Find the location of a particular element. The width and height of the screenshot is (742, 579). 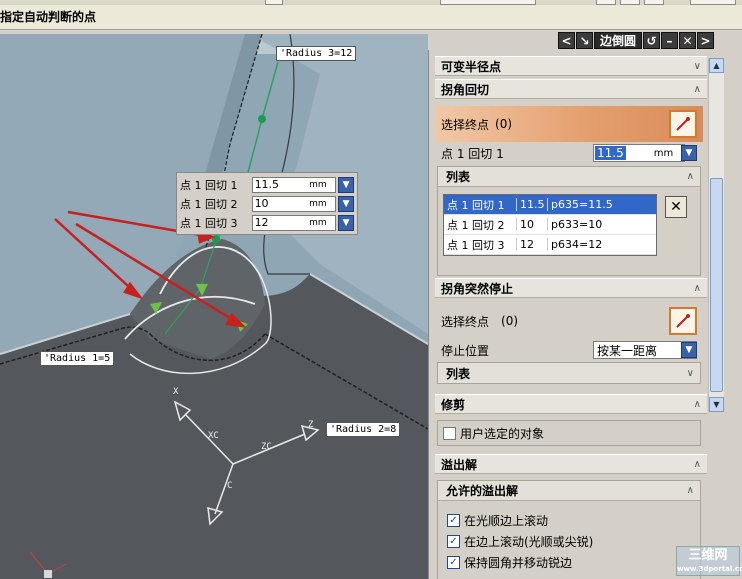

setback-value-input: 11.5 mm is located at coordinates (639, 153).